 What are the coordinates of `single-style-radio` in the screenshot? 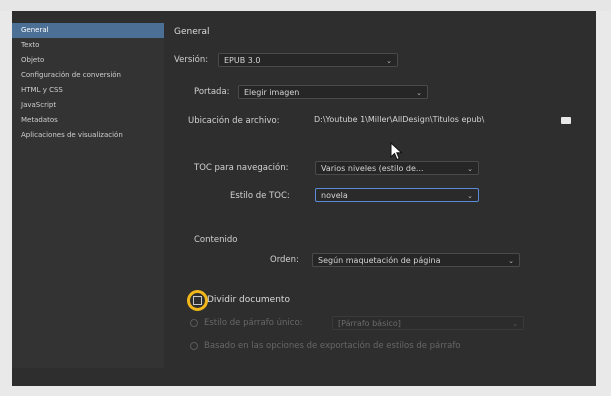 It's located at (194, 323).